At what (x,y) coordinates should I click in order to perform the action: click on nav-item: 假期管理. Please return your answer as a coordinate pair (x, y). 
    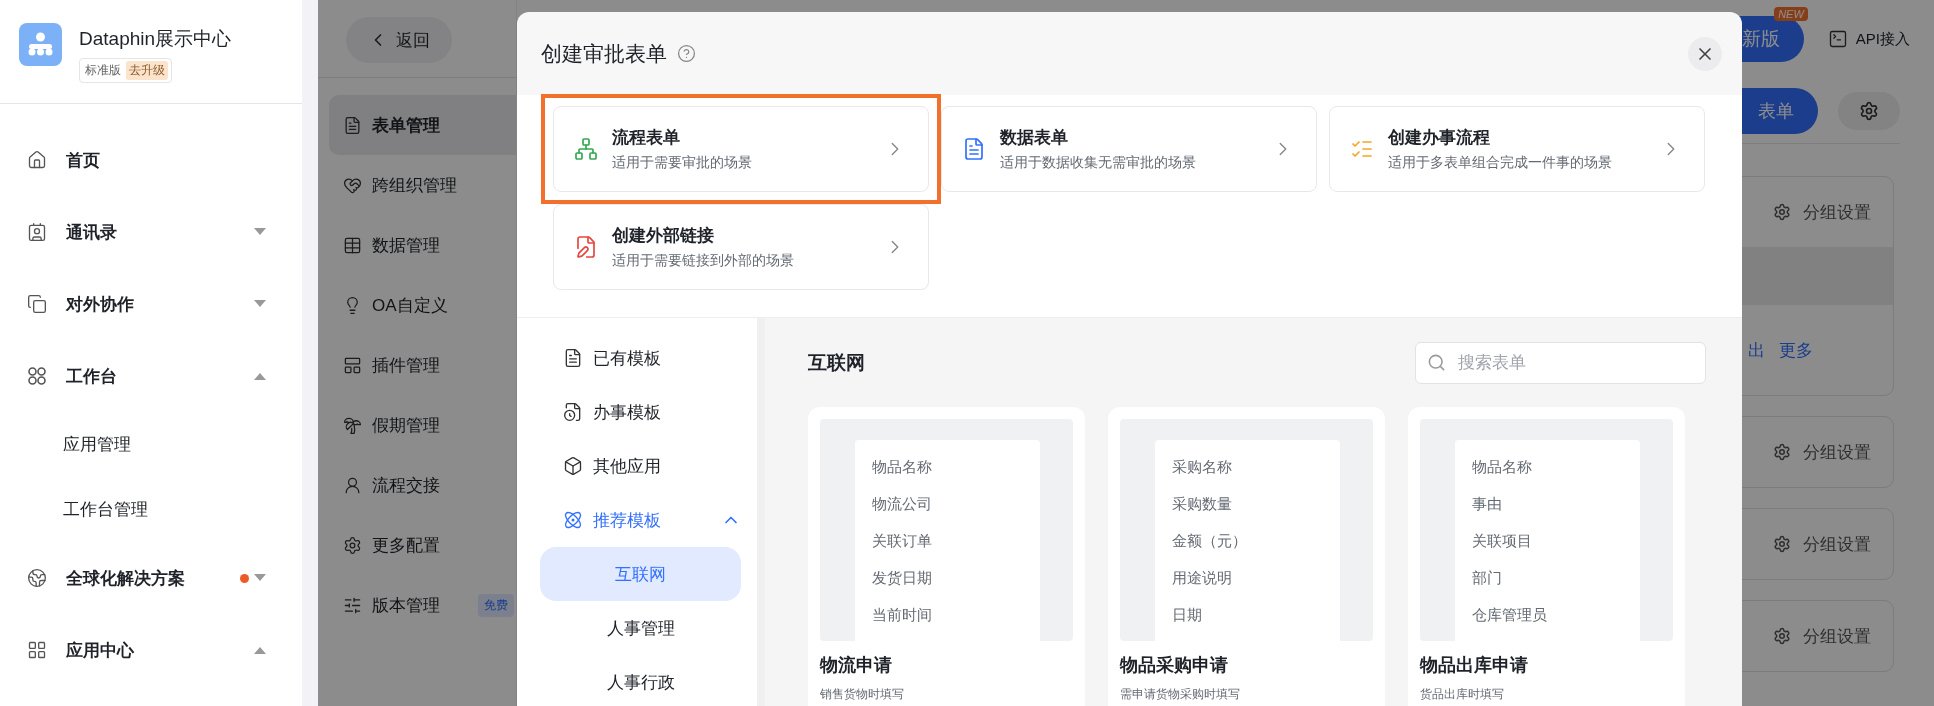
    Looking at the image, I should click on (422, 425).